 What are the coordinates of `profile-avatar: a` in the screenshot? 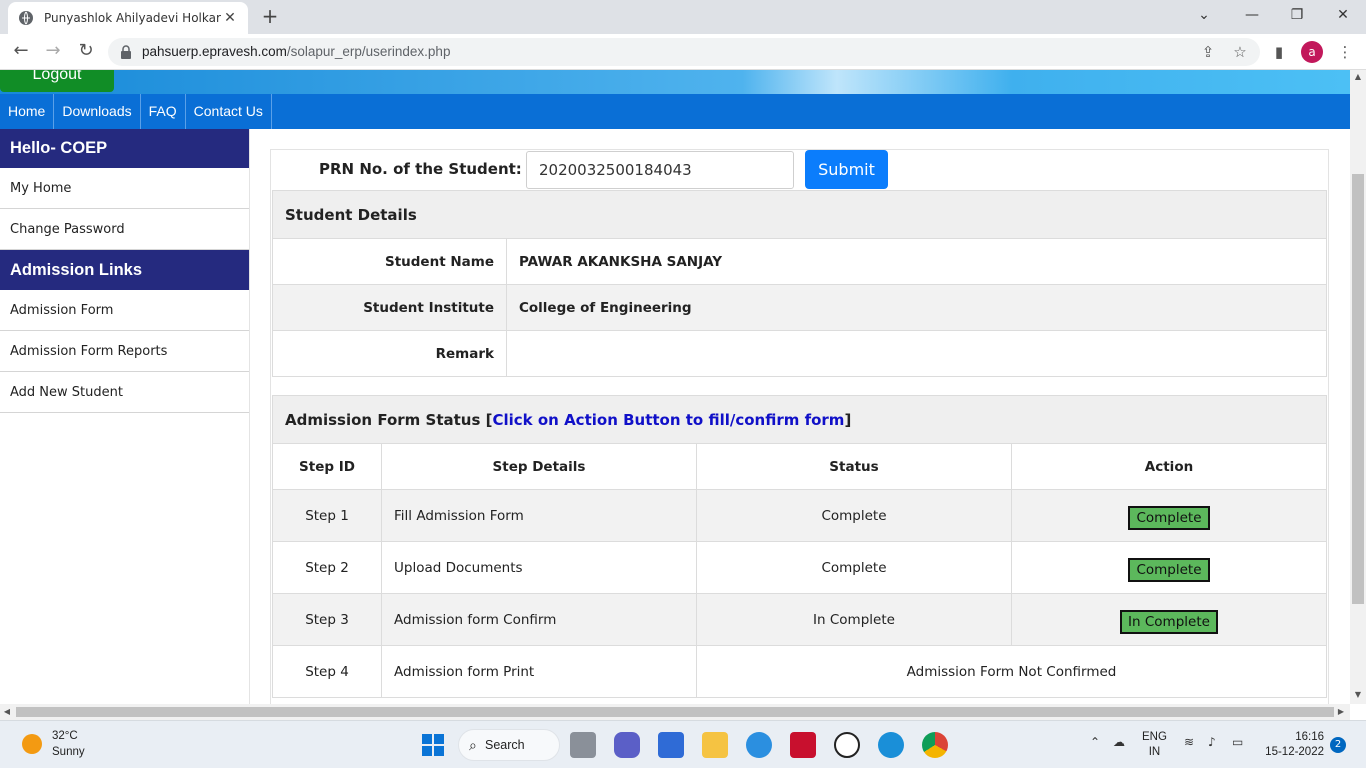 It's located at (1312, 52).